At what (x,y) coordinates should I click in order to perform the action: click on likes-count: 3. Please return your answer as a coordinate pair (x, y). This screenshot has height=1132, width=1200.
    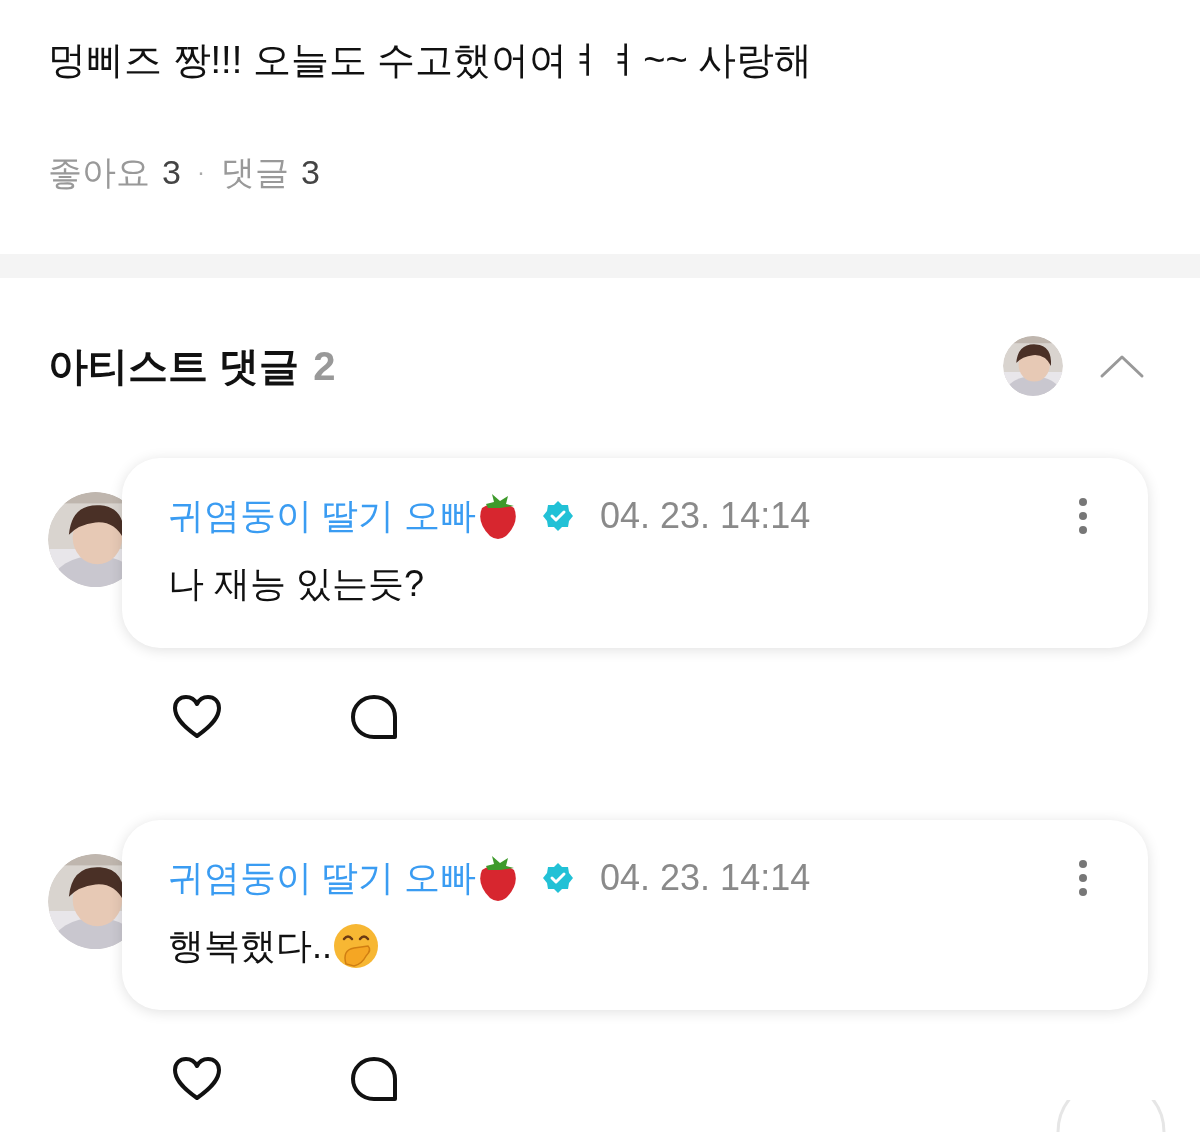
    Looking at the image, I should click on (171, 172).